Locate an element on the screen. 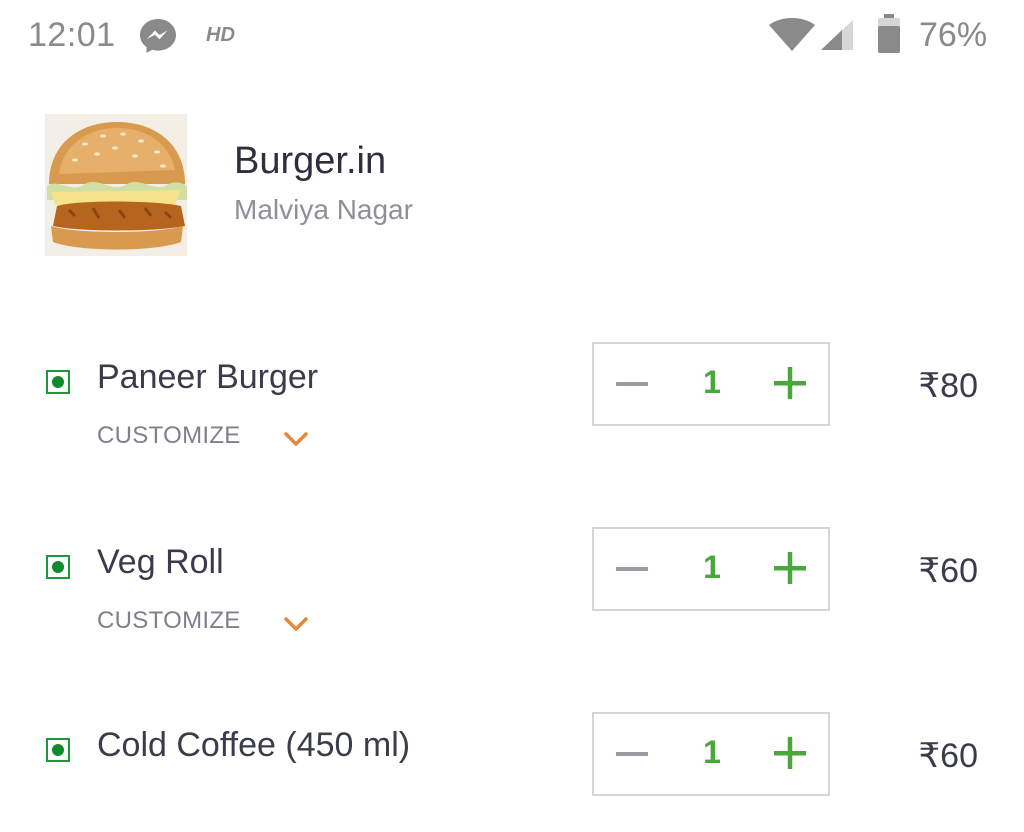 This screenshot has height=832, width=1024. battery-percent: 76% is located at coordinates (953, 35).